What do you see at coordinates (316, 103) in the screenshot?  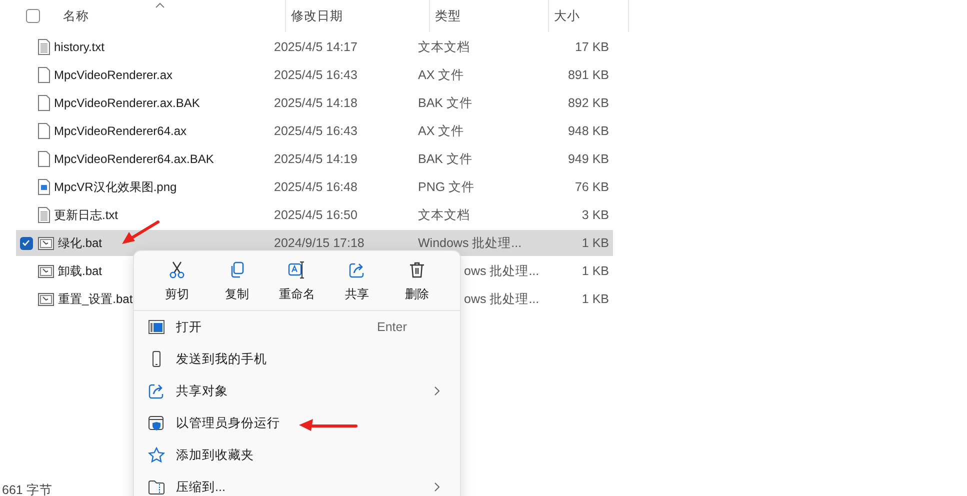 I see `modified-date: 2025/4/5 14:18` at bounding box center [316, 103].